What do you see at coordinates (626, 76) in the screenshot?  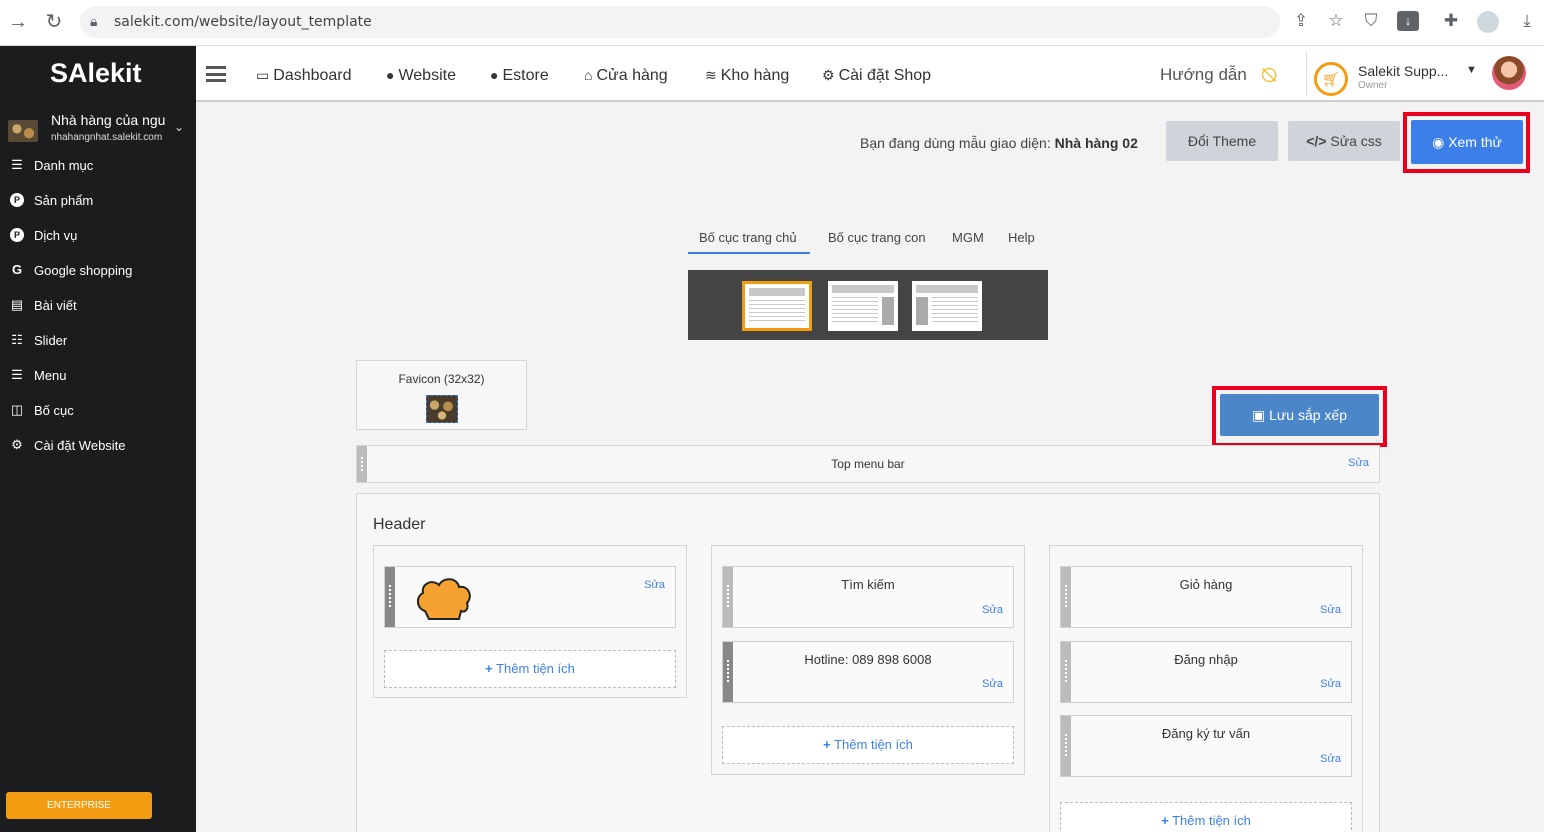 I see `nav-cua-hang: ⌂ Cửa hàng` at bounding box center [626, 76].